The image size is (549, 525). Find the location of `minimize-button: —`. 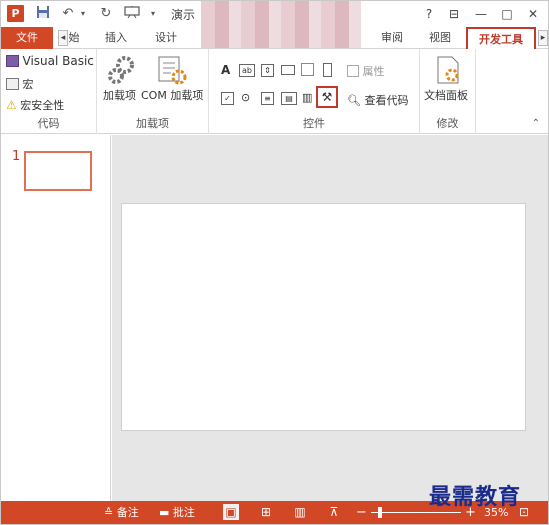

minimize-button: — is located at coordinates (481, 14).